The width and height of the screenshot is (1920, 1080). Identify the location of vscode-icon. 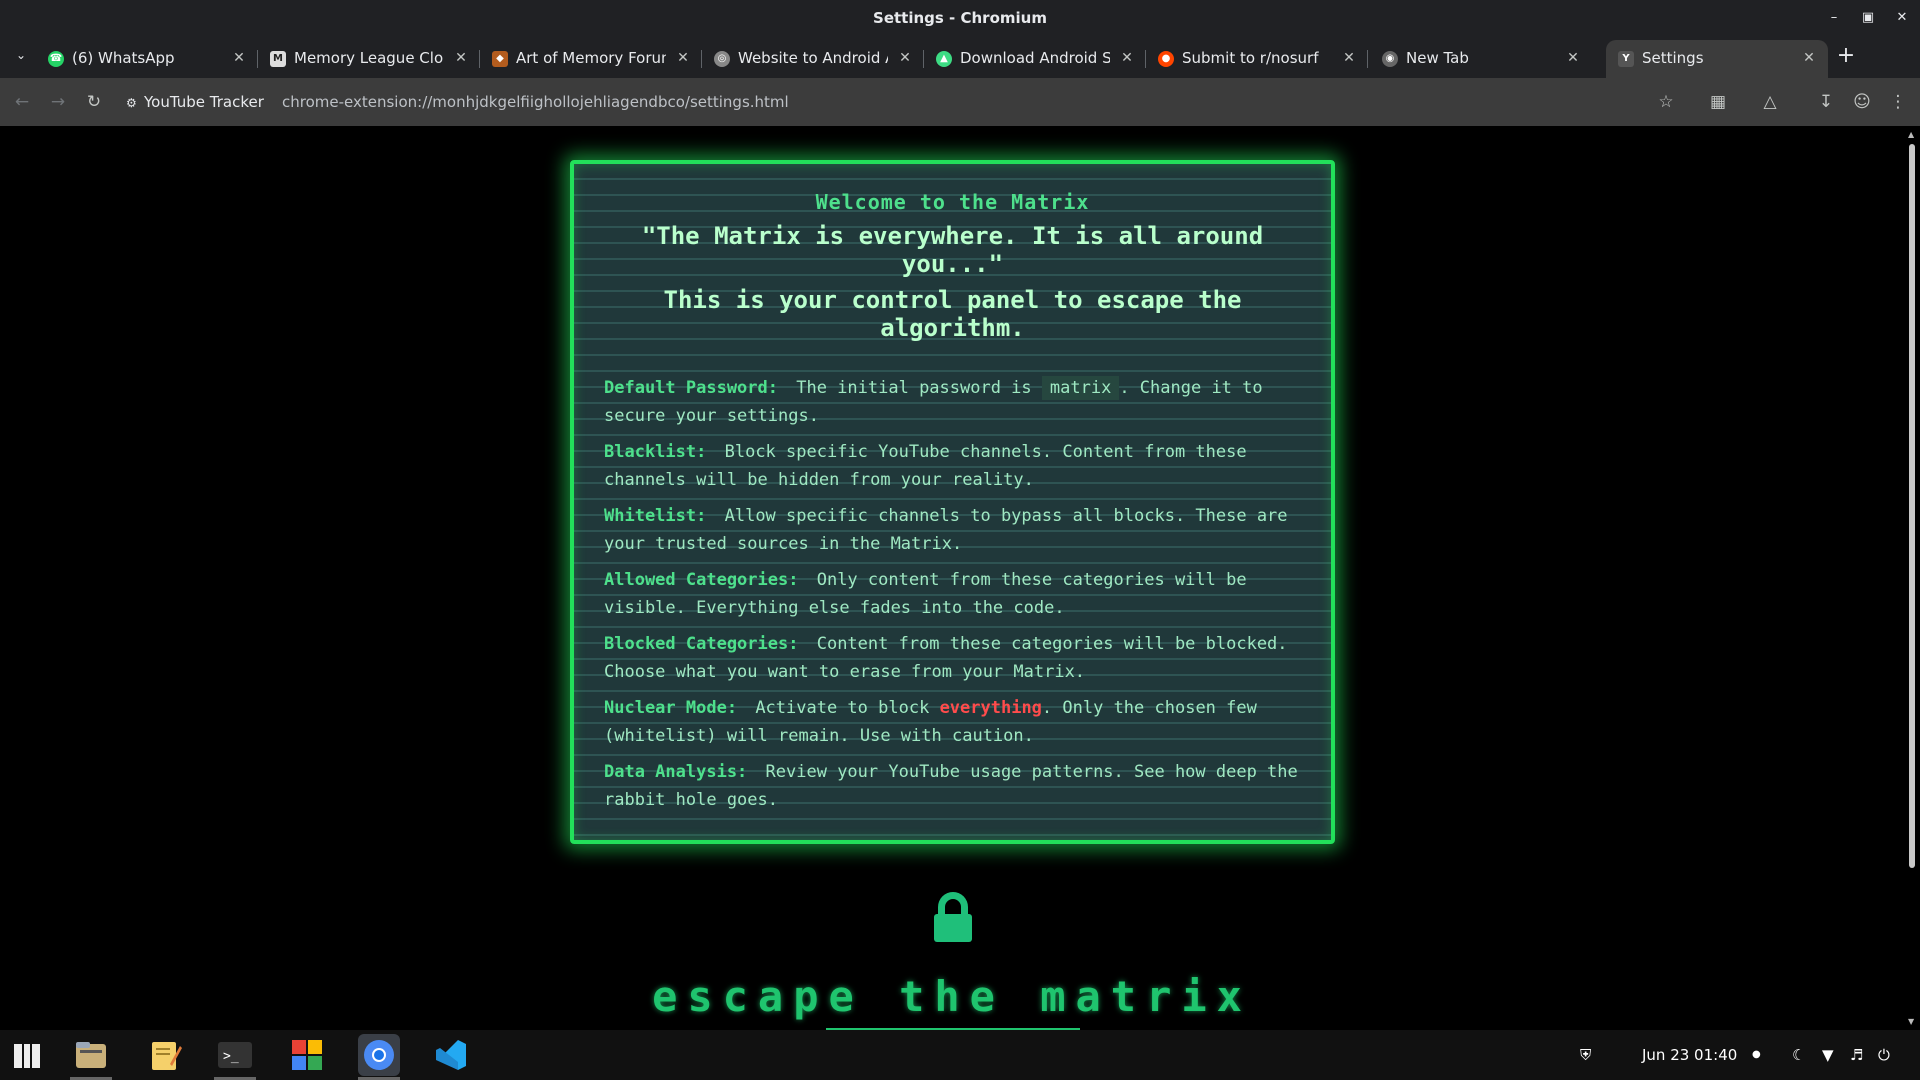
(451, 1055).